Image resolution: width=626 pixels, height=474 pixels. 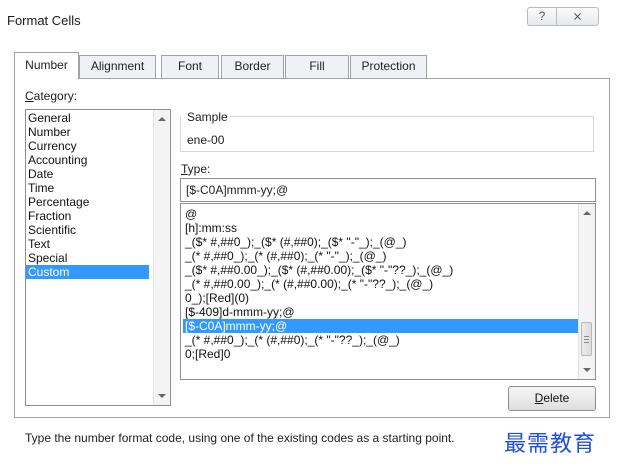 I want to click on tab-protection: Protection, so click(x=388, y=66).